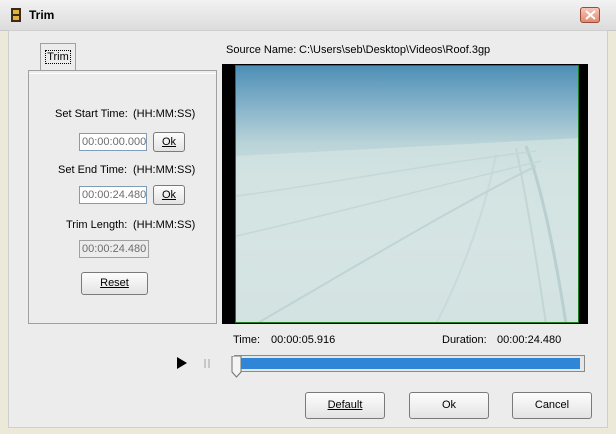  I want to click on source-name-value: C:\Users\seb\Desktop\Videos\Roof.3gp, so click(395, 50).